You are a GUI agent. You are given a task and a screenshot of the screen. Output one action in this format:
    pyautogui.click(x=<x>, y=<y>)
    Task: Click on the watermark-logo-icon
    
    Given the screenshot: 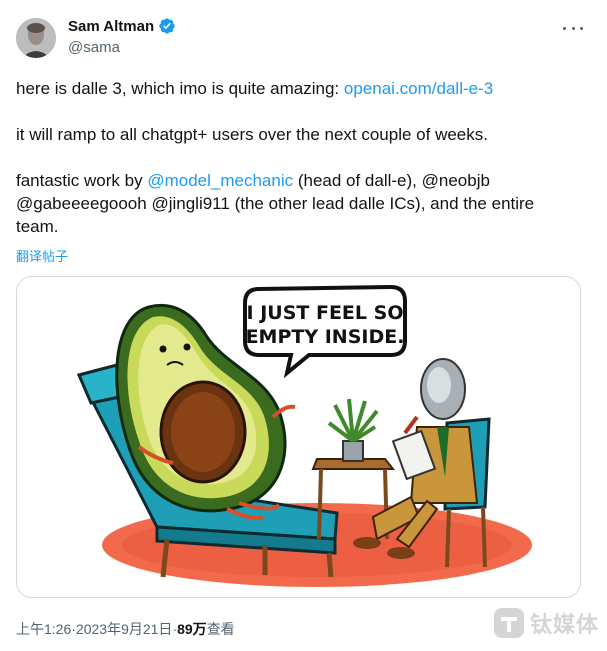 What is the action you would take?
    pyautogui.click(x=508, y=623)
    